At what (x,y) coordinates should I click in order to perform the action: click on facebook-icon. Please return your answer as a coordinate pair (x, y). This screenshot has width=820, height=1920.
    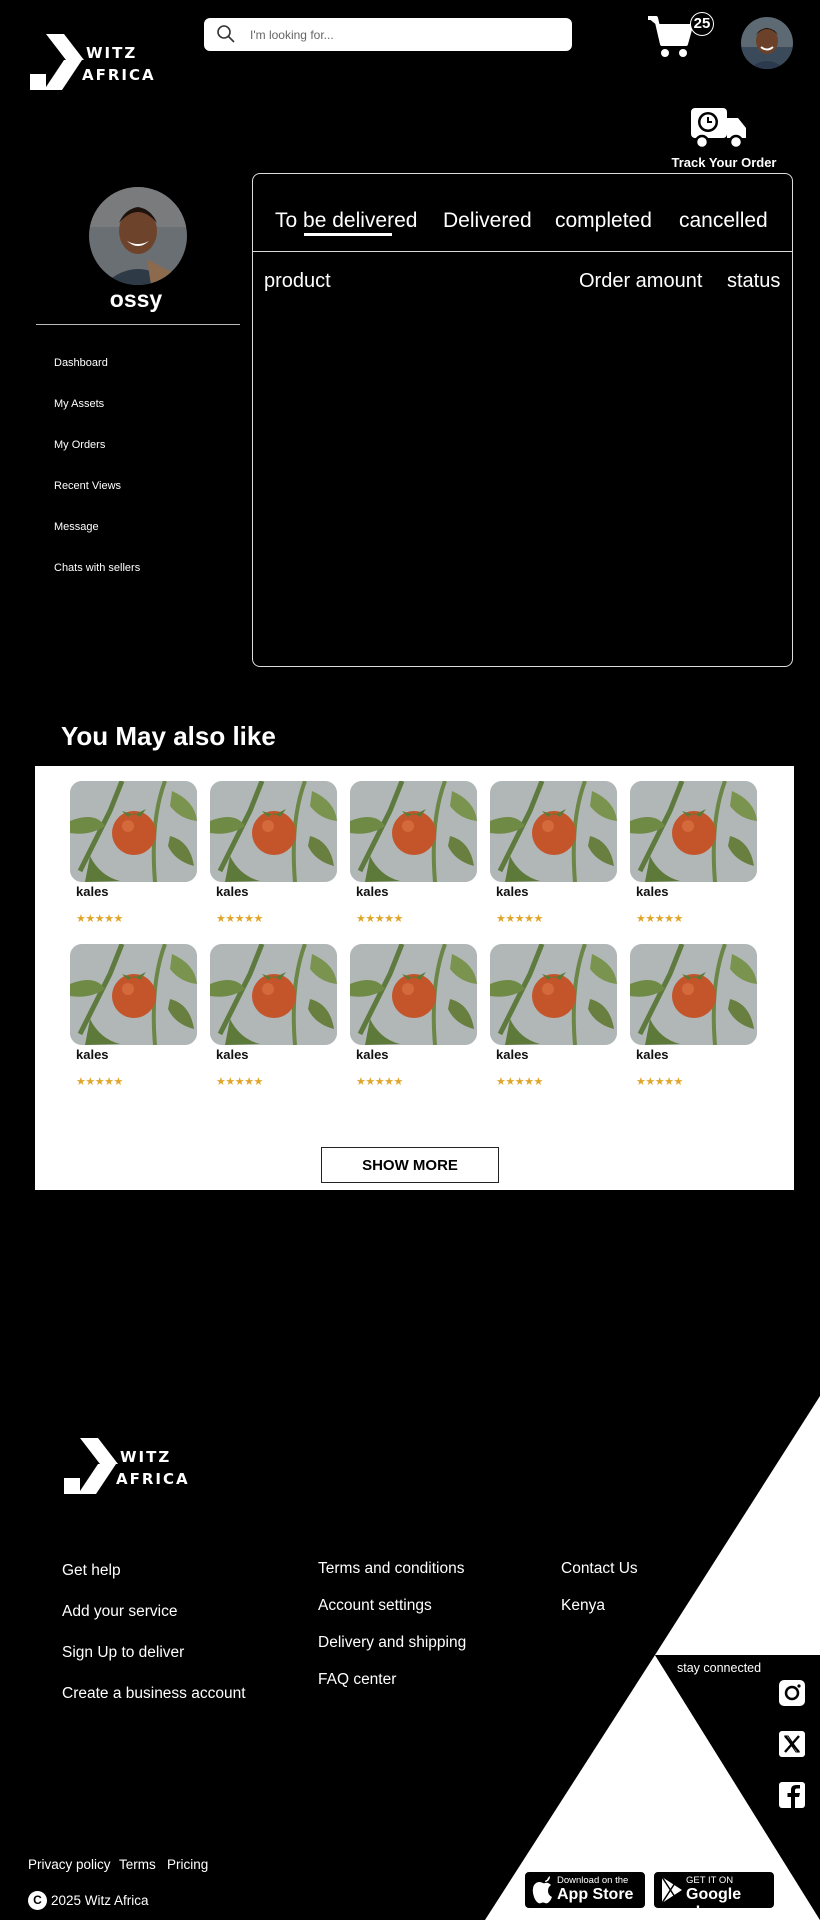
    Looking at the image, I should click on (792, 1795).